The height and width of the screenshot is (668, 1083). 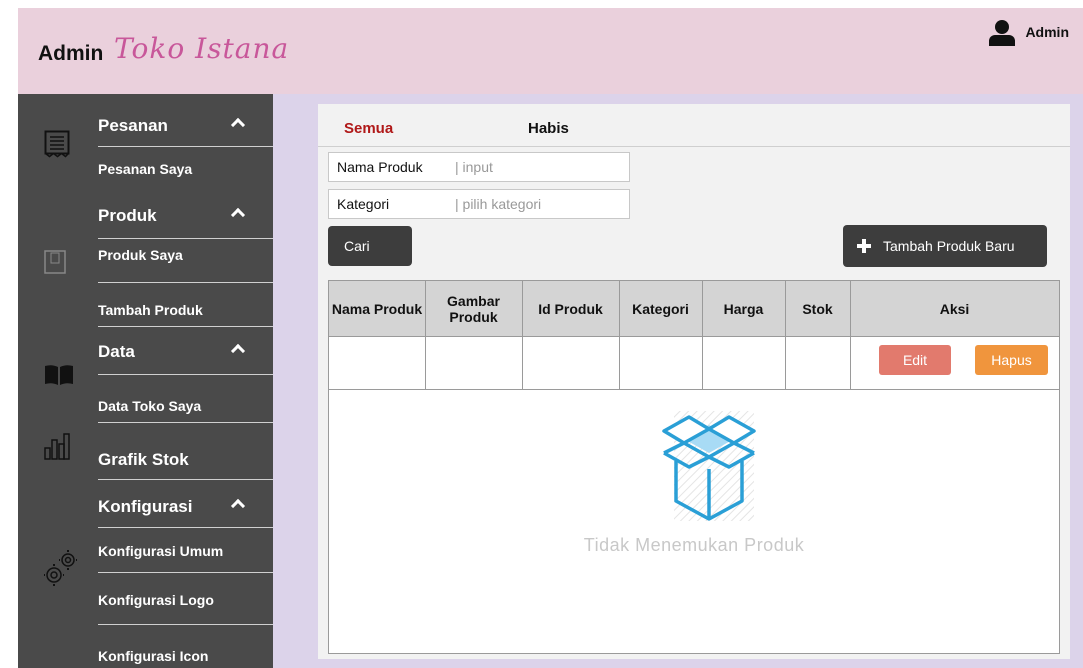 What do you see at coordinates (57, 446) in the screenshot?
I see `chart-icon` at bounding box center [57, 446].